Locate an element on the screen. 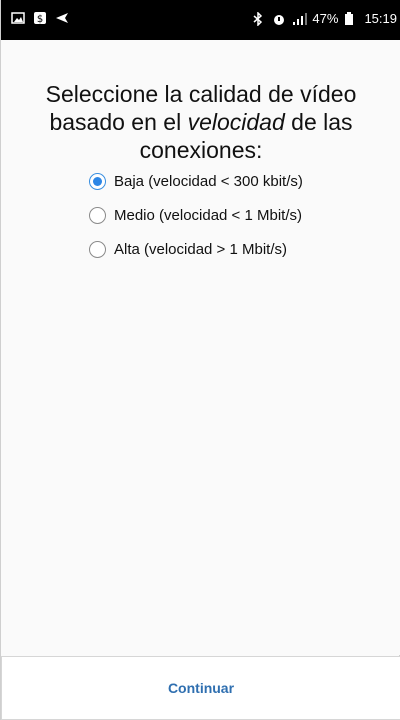  continue-button: Continuar is located at coordinates (201, 688).